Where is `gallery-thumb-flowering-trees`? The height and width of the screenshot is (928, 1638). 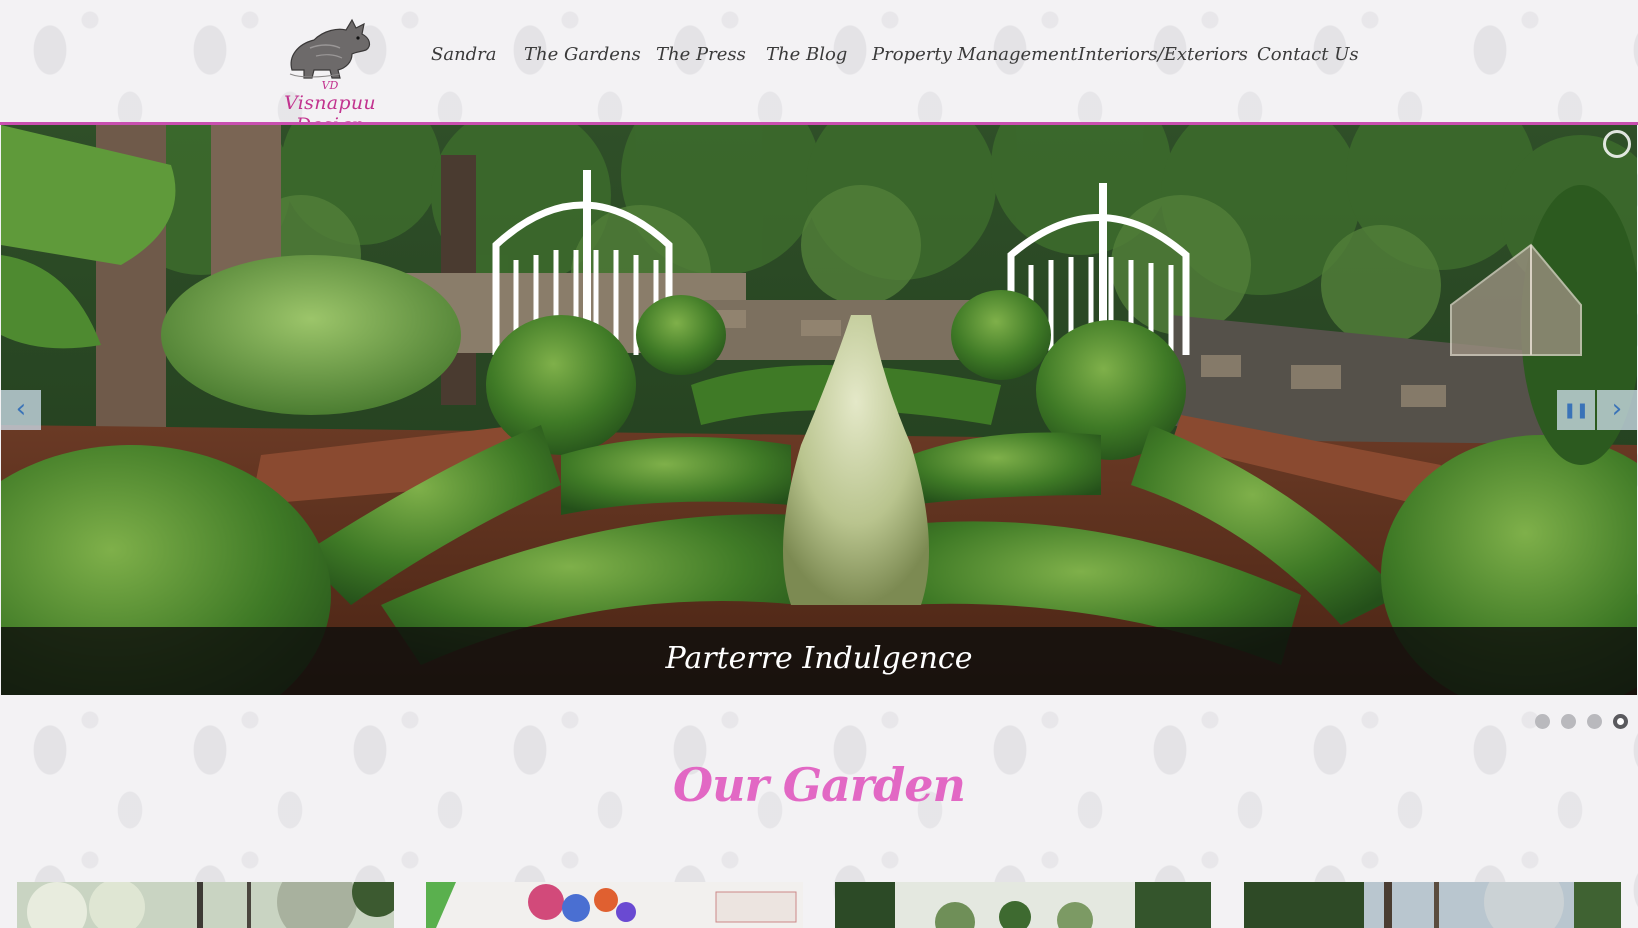
gallery-thumb-flowering-trees is located at coordinates (205, 905).